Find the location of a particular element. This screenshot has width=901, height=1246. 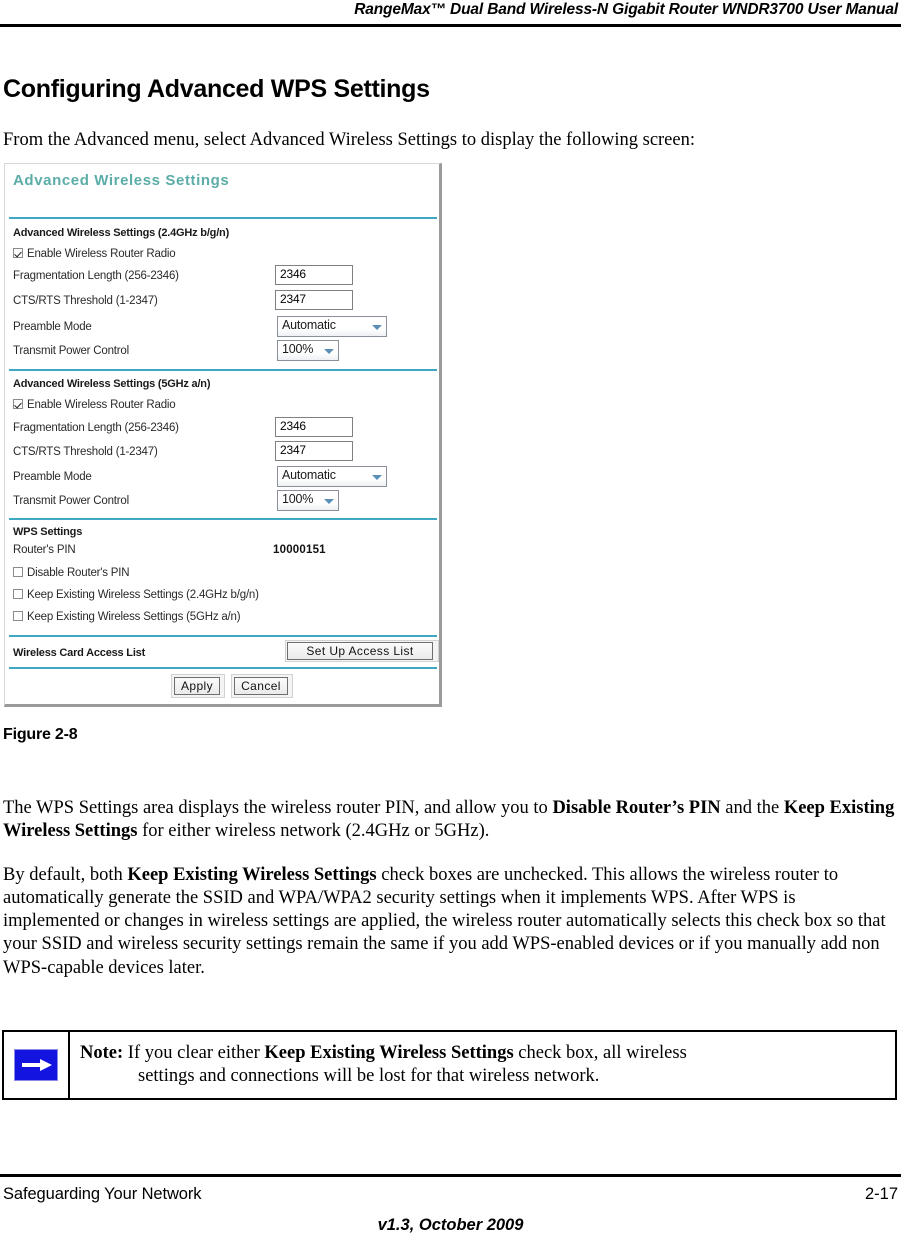

para1-bold-disable-pin: Disable Router’s PIN is located at coordinates (636, 807).